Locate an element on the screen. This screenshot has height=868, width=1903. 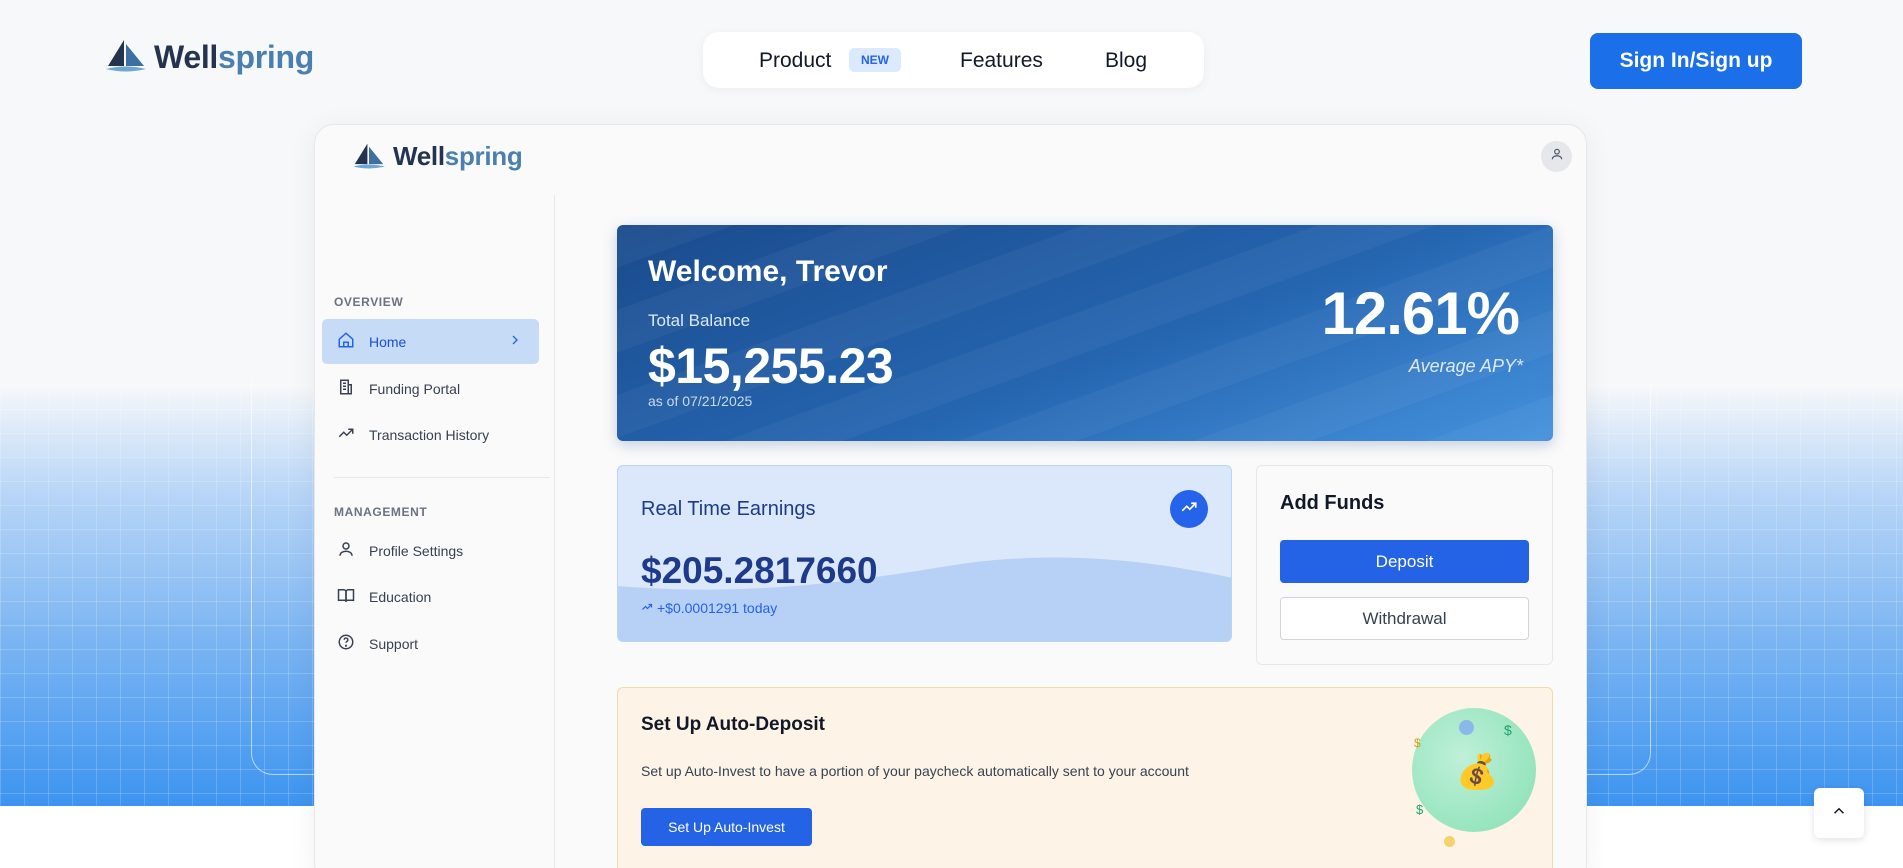
sidebar-item-label: Profile Settings is located at coordinates (416, 550).